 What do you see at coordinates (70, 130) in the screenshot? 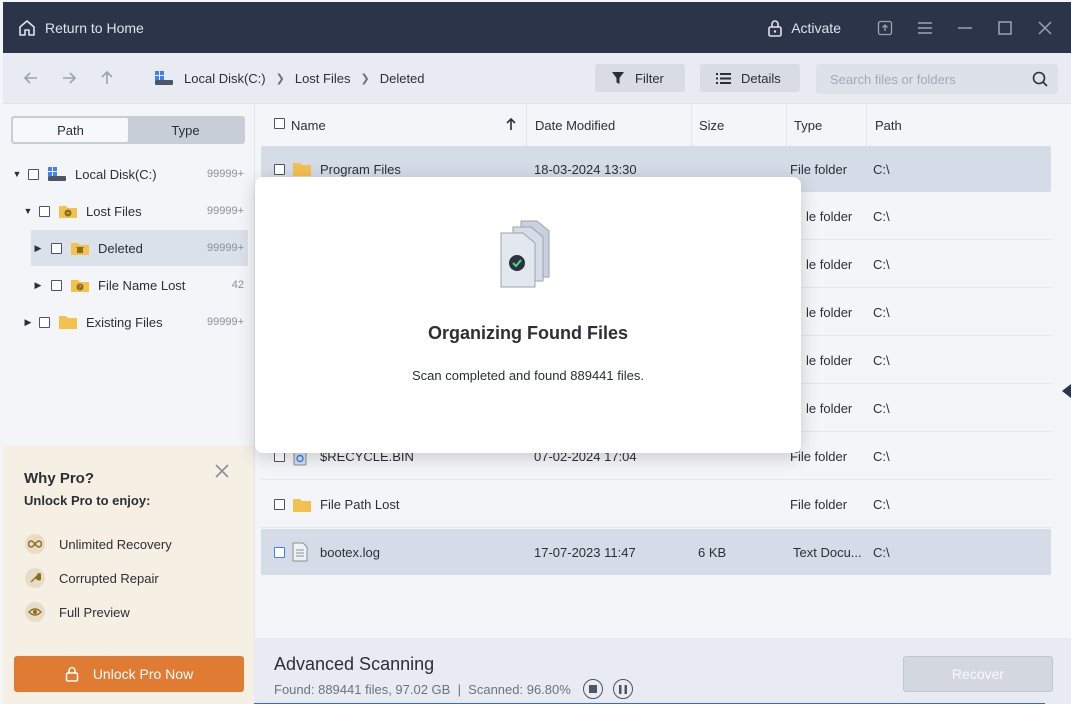
I see `tab-path: Path` at bounding box center [70, 130].